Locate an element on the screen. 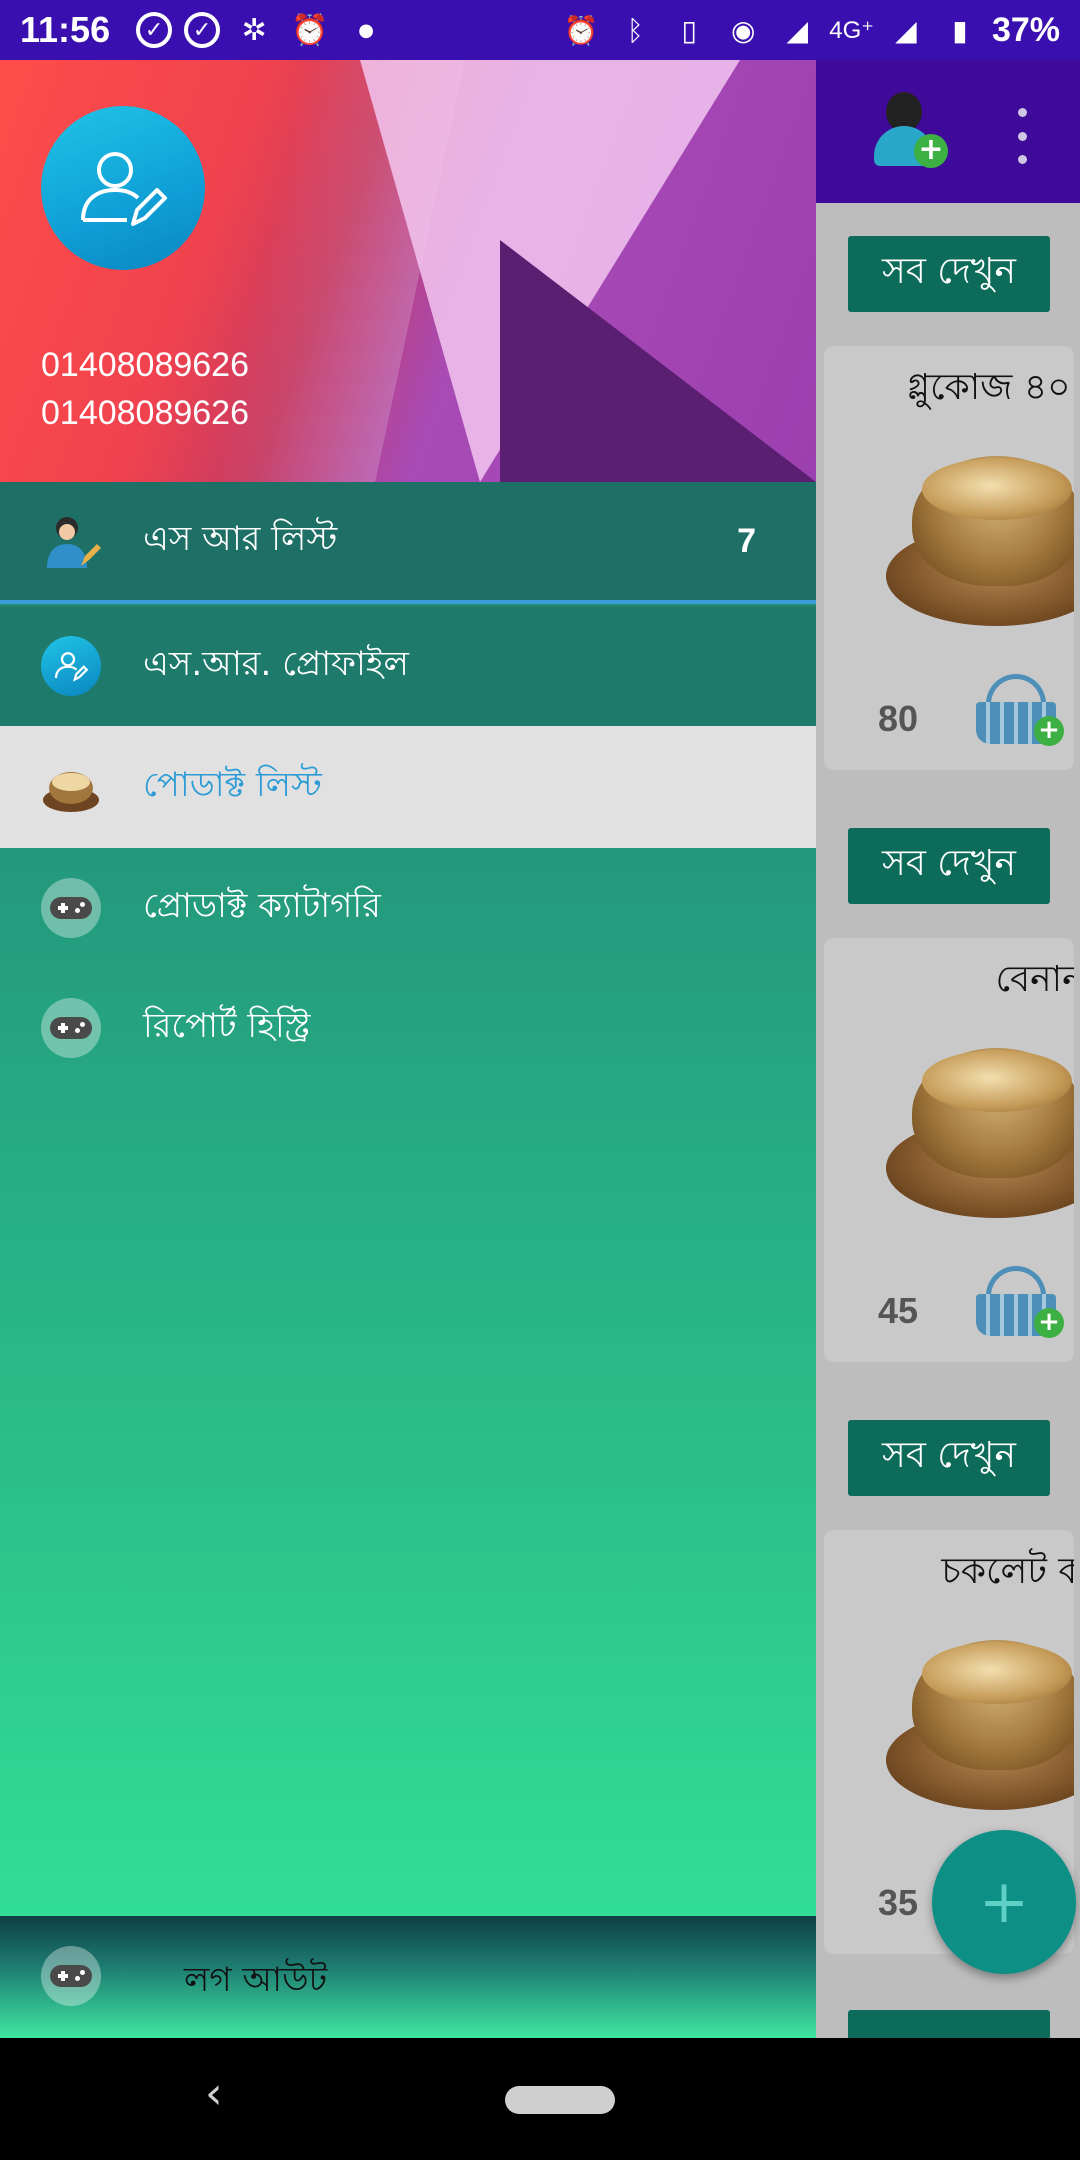  status-time: 11:56 is located at coordinates (65, 29).